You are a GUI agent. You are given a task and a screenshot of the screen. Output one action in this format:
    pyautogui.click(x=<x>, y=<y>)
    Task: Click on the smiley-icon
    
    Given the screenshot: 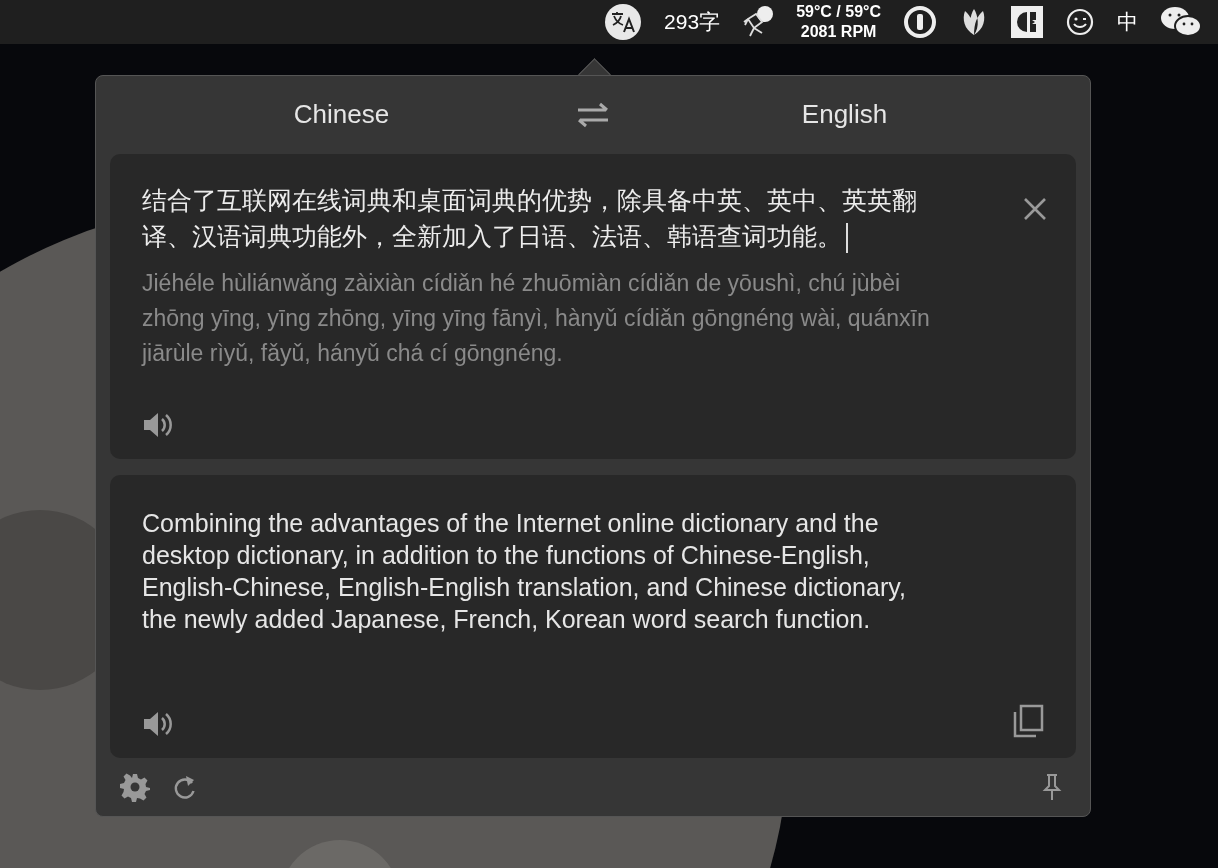 What is the action you would take?
    pyautogui.click(x=1080, y=22)
    